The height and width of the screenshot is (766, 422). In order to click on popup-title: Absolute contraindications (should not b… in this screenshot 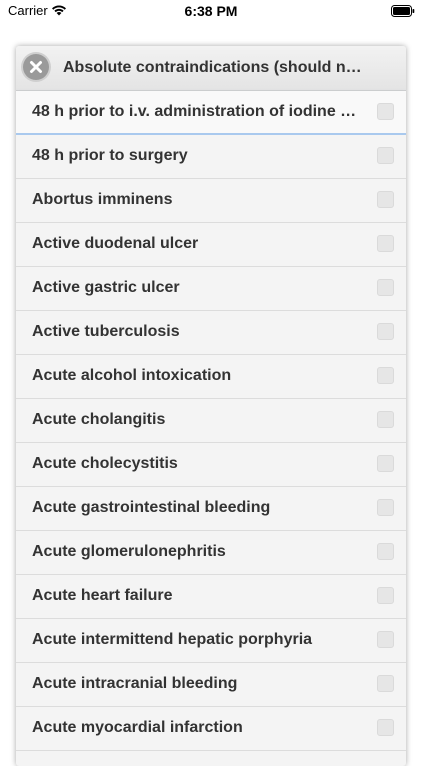, I will do `click(213, 67)`.